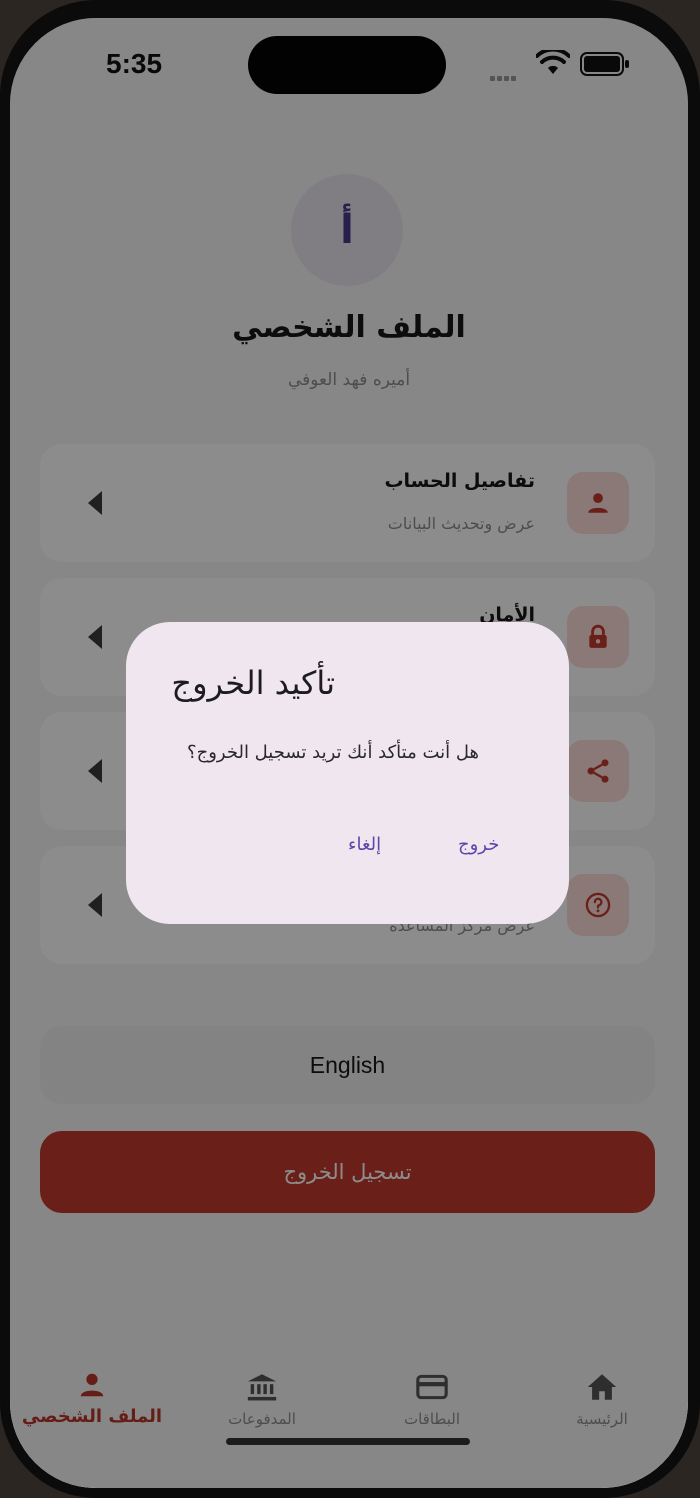  What do you see at coordinates (478, 844) in the screenshot?
I see `confirm-logout-button: خروج` at bounding box center [478, 844].